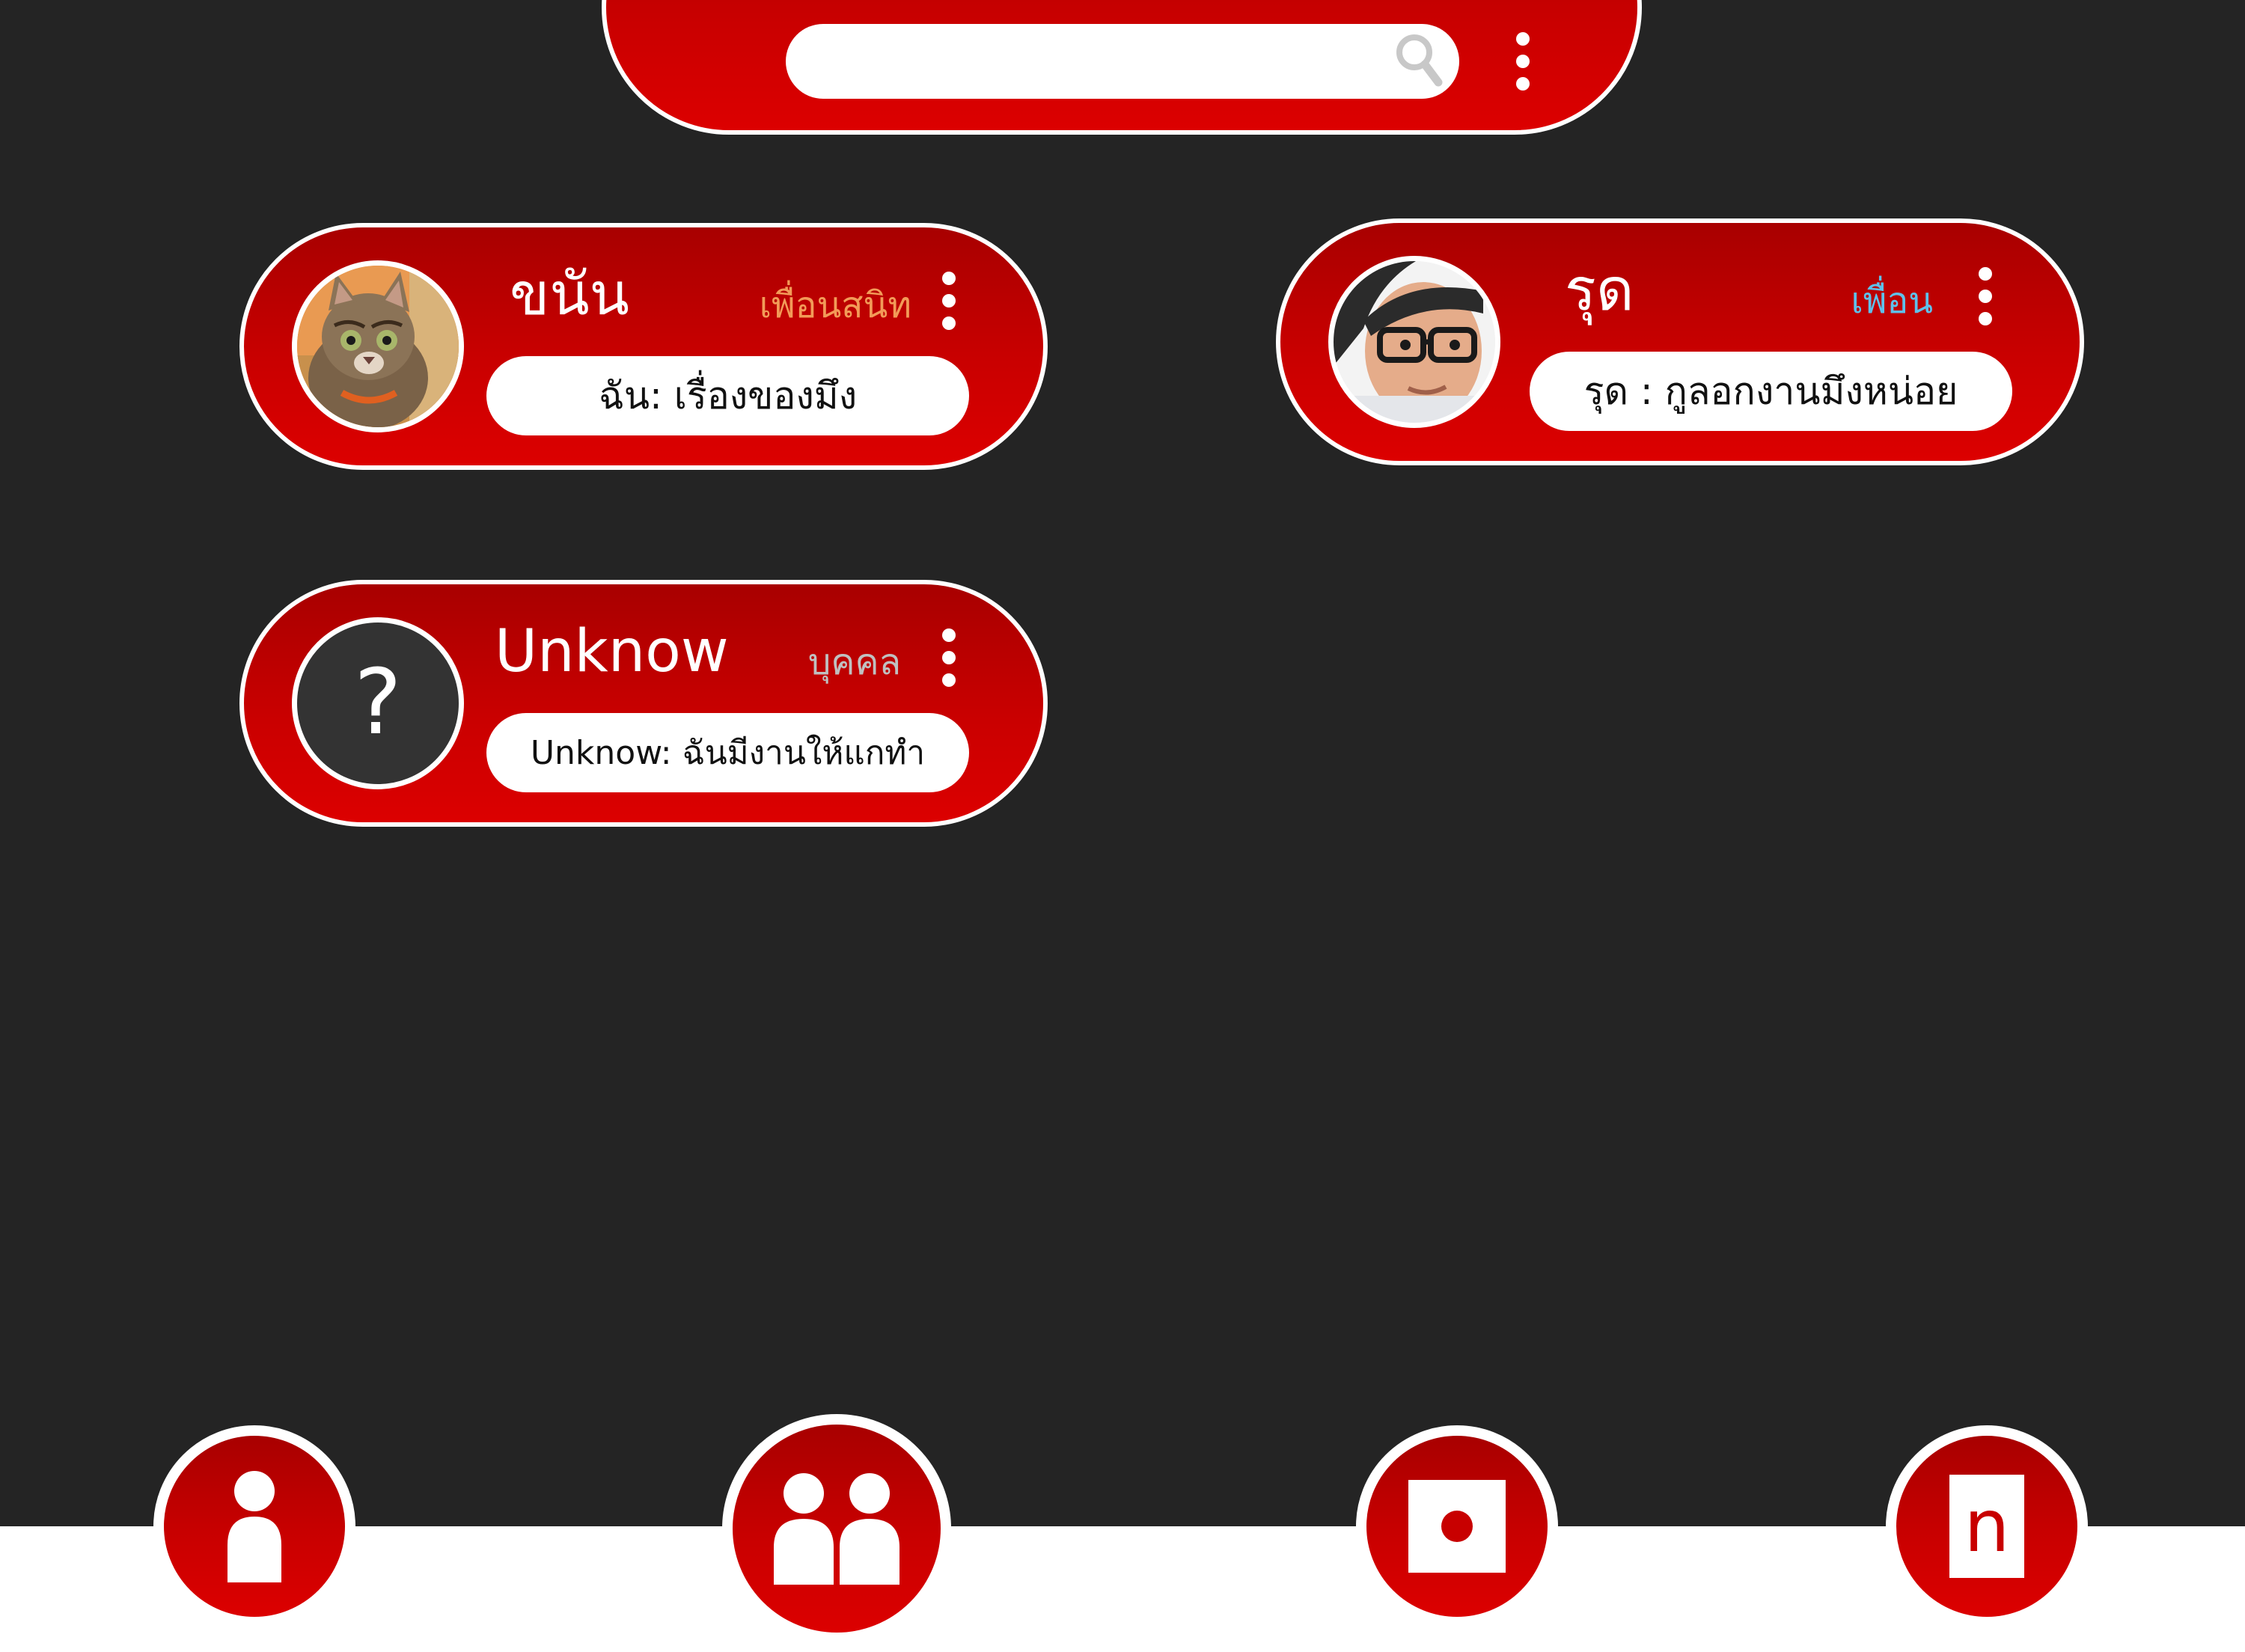  I want to click on door-icon: n, so click(1986, 1526).